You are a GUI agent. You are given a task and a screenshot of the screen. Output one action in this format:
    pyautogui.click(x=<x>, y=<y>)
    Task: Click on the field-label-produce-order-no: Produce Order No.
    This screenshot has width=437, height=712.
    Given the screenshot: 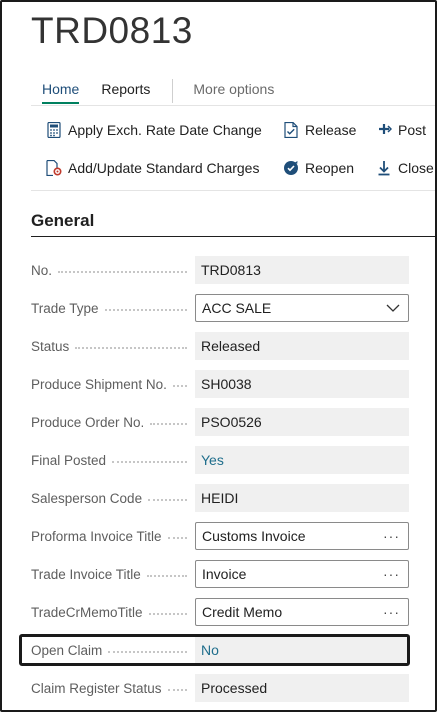 What is the action you would take?
    pyautogui.click(x=88, y=422)
    